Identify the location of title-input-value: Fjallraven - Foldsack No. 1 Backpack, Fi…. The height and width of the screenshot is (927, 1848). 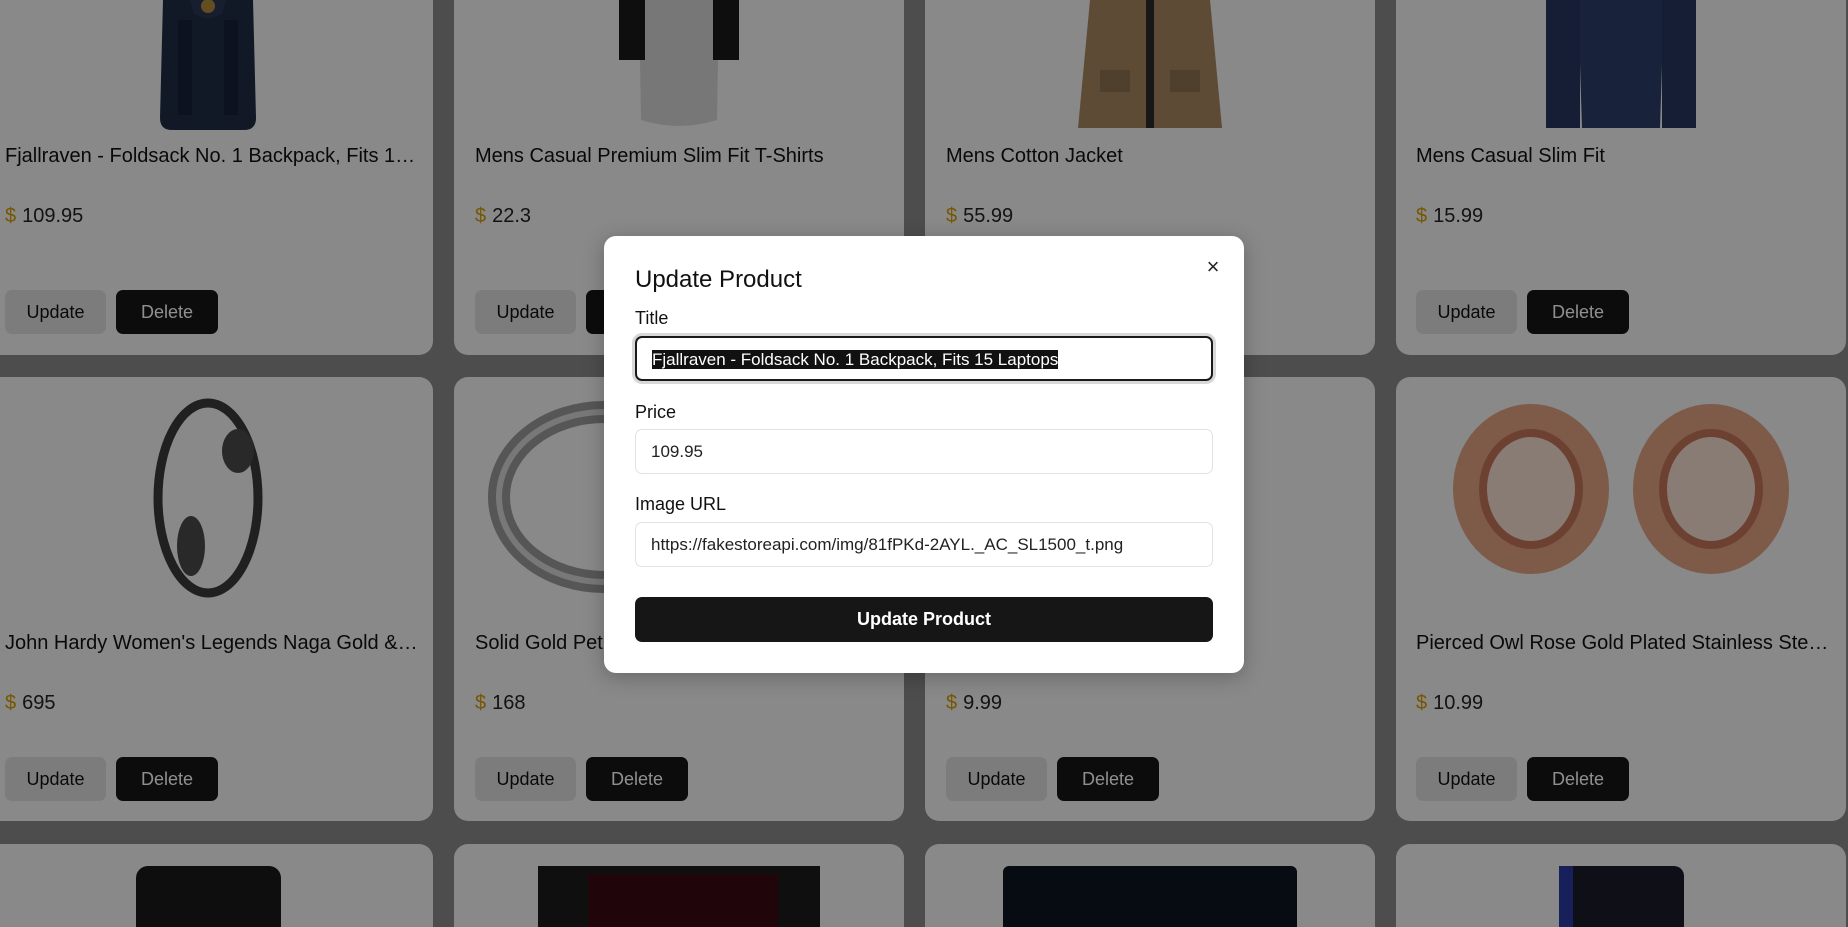
(855, 359).